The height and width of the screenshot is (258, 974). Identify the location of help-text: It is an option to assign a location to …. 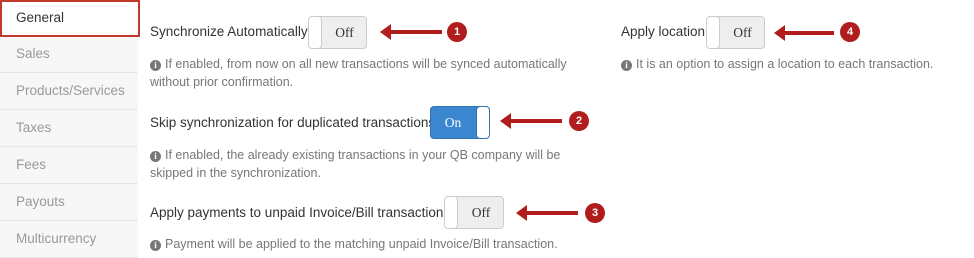
(785, 64).